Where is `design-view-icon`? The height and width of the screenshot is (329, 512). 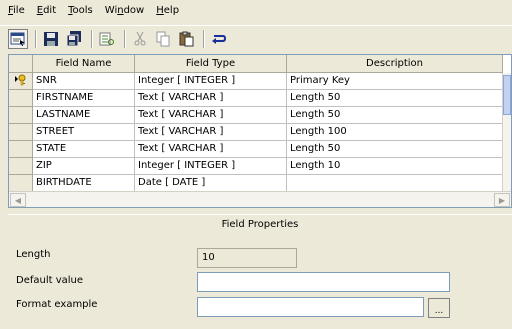
design-view-icon is located at coordinates (18, 39).